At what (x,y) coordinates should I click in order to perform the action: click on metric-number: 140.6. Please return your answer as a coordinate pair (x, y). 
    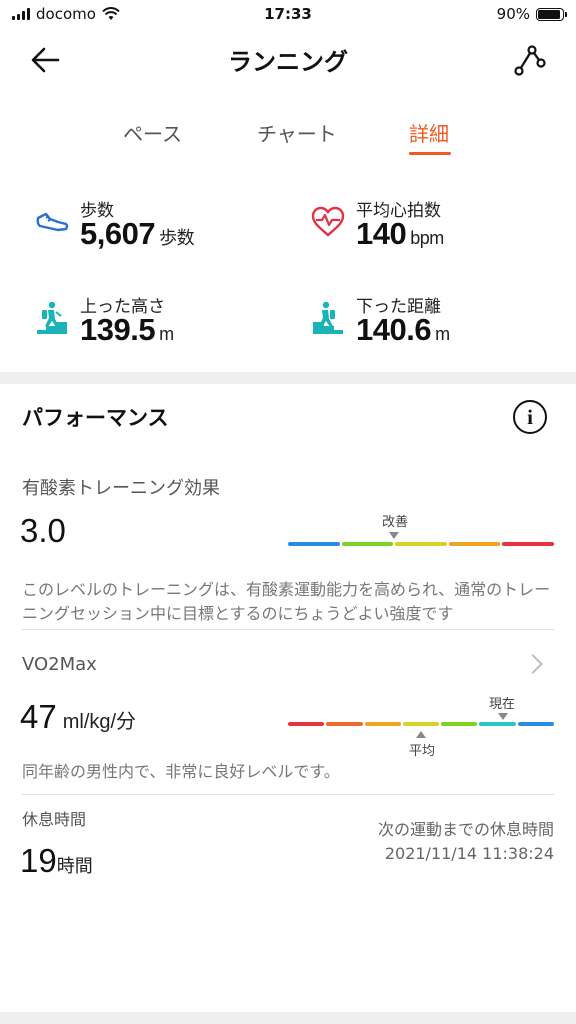
    Looking at the image, I should click on (394, 329).